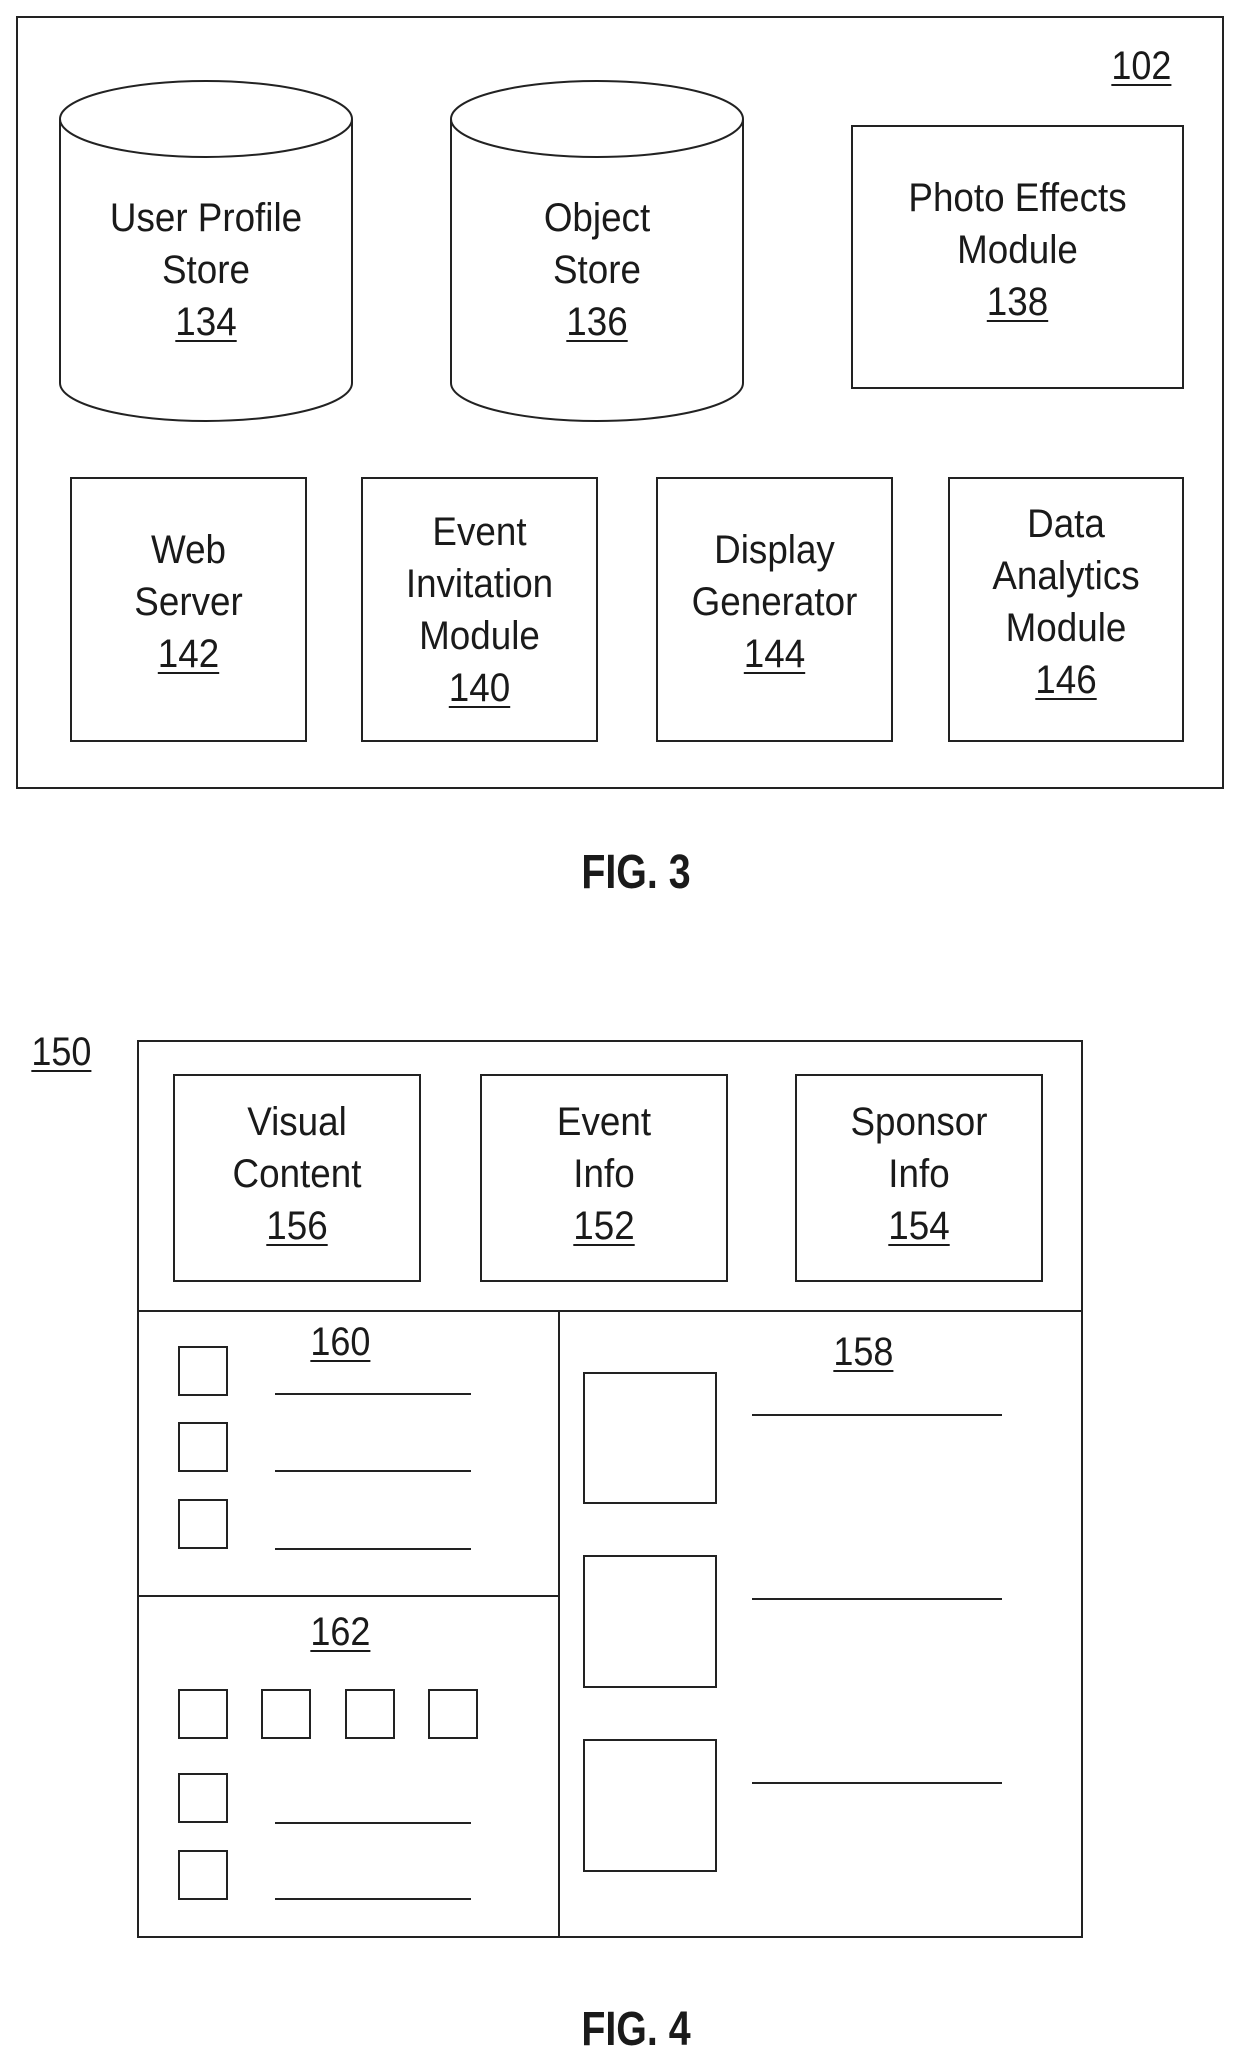 The image size is (1240, 2066). I want to click on panel-158-ref: 158, so click(863, 1352).